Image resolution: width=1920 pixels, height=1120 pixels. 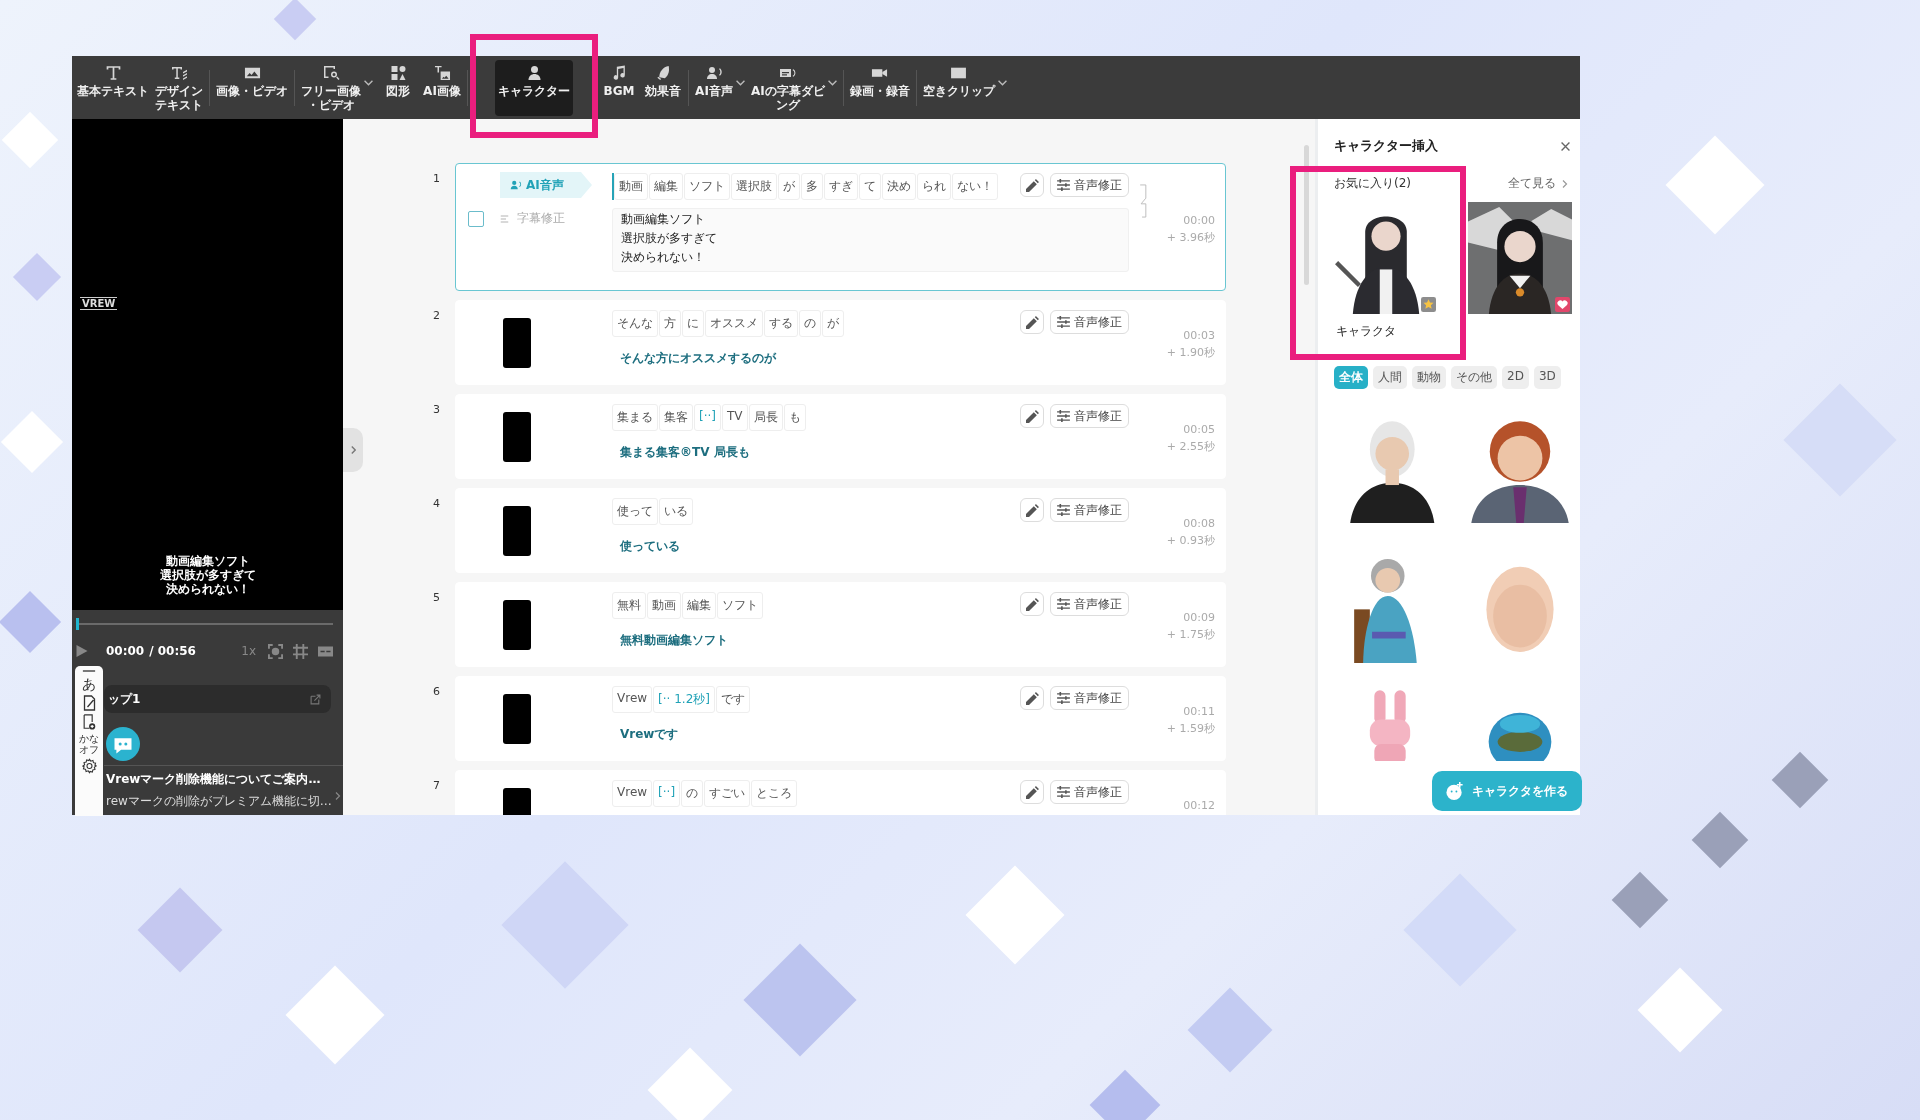 I want to click on filter-chip: 人間, so click(x=1390, y=377).